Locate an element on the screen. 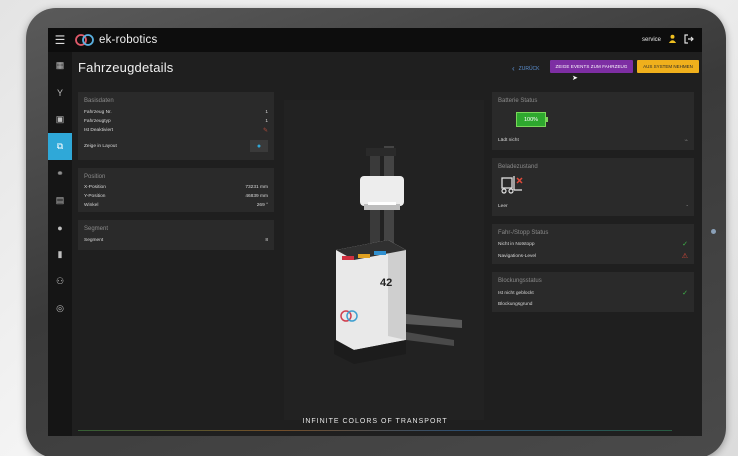 This screenshot has width=738, height=456. load-state-card: Beladezustand Leer - is located at coordinates (593, 187).